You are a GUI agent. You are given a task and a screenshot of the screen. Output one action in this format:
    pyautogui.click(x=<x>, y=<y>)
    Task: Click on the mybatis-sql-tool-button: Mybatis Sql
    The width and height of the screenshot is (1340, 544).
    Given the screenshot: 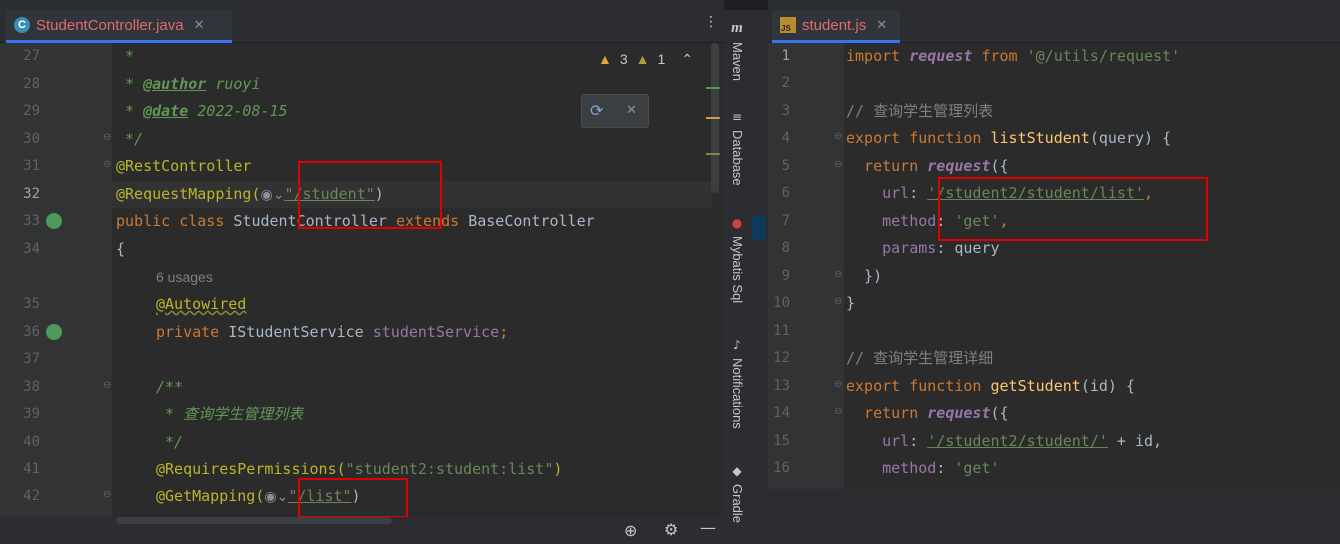 What is the action you would take?
    pyautogui.click(x=737, y=269)
    